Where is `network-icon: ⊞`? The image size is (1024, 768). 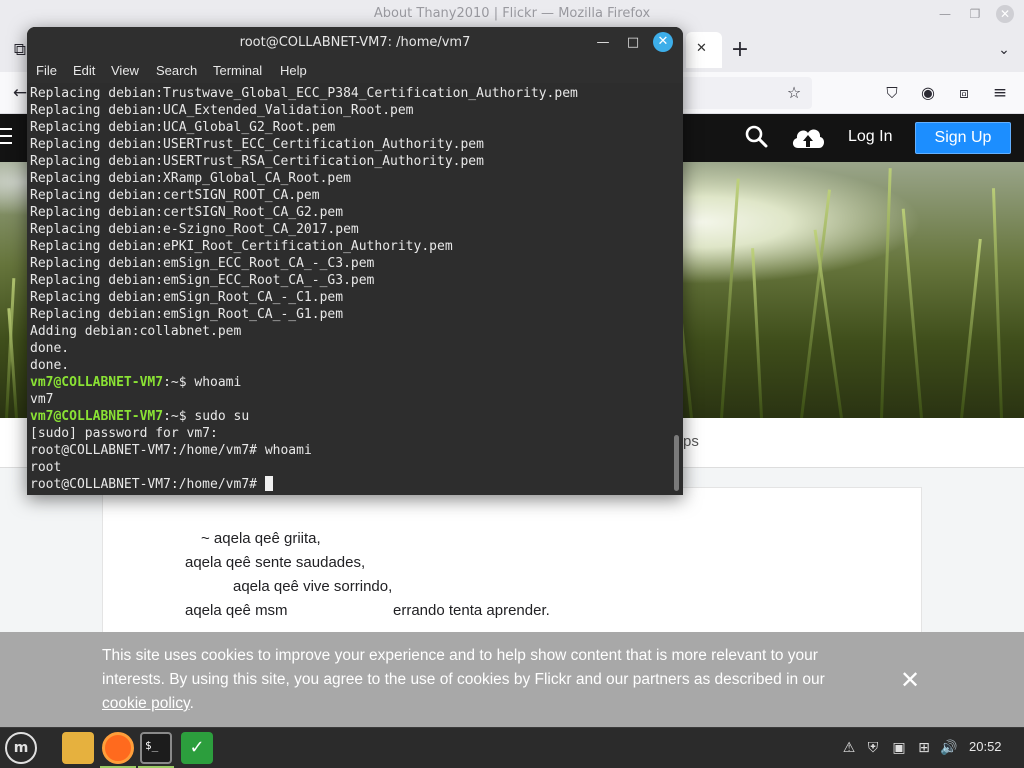
network-icon: ⊞ is located at coordinates (924, 748).